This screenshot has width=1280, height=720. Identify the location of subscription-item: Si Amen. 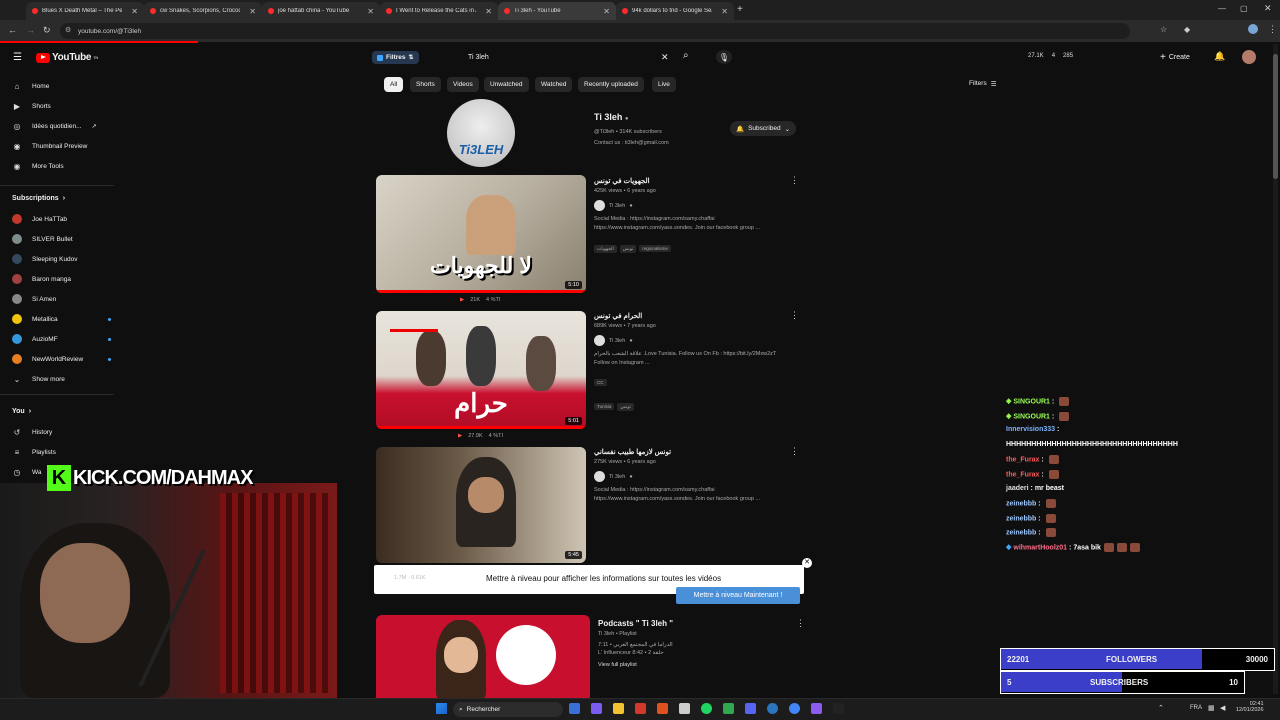
(62, 299).